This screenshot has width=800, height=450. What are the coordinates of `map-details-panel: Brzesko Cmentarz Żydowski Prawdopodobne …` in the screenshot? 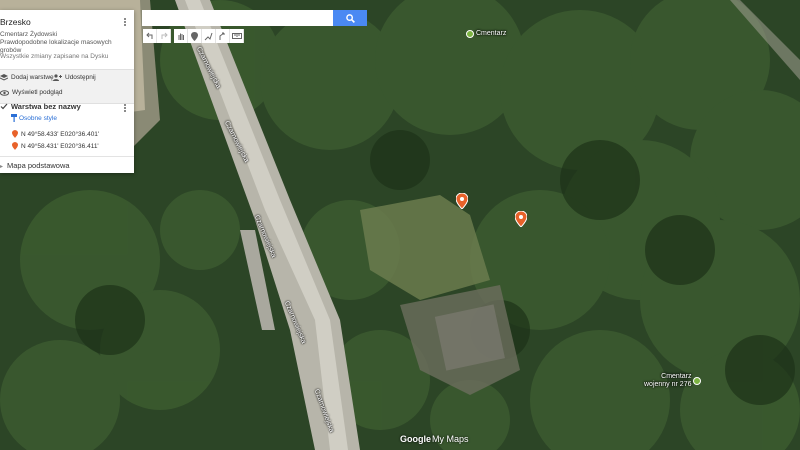 It's located at (67, 91).